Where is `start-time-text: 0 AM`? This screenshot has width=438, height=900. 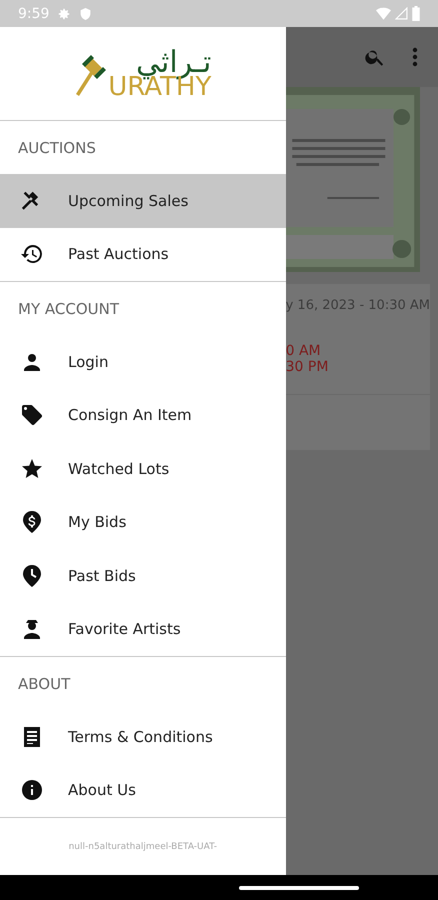 start-time-text: 0 AM is located at coordinates (304, 351).